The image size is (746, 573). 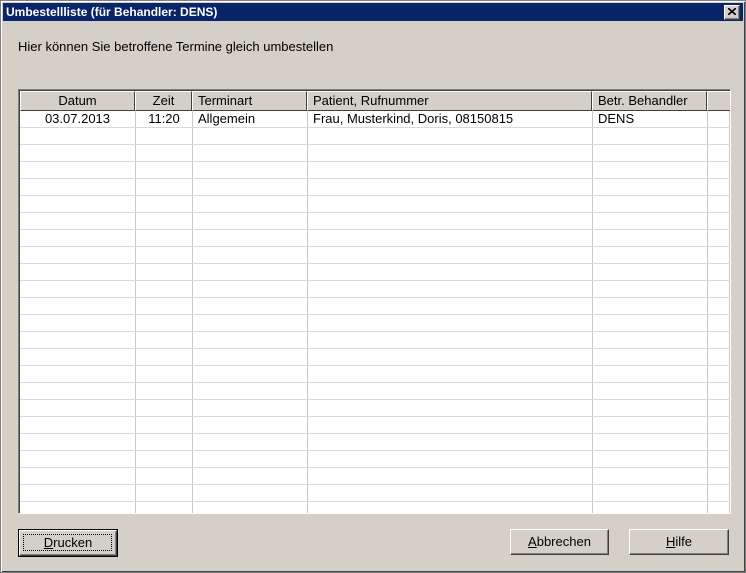 What do you see at coordinates (77, 101) in the screenshot?
I see `column-header-datum: Datum` at bounding box center [77, 101].